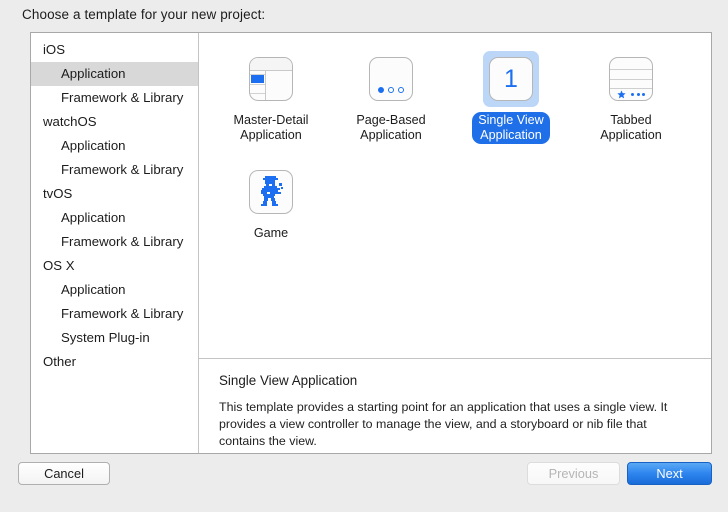 The height and width of the screenshot is (512, 728). I want to click on sidebar-item-tvos-framework-library: Framework & Library, so click(114, 242).